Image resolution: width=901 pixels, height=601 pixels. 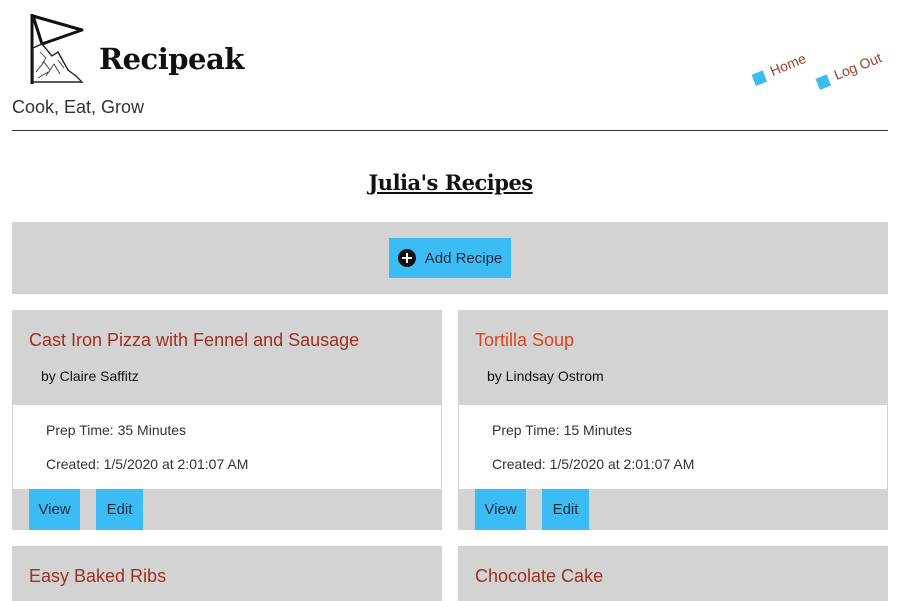 I want to click on add-recipe-bar: Add Recipe, so click(x=450, y=258).